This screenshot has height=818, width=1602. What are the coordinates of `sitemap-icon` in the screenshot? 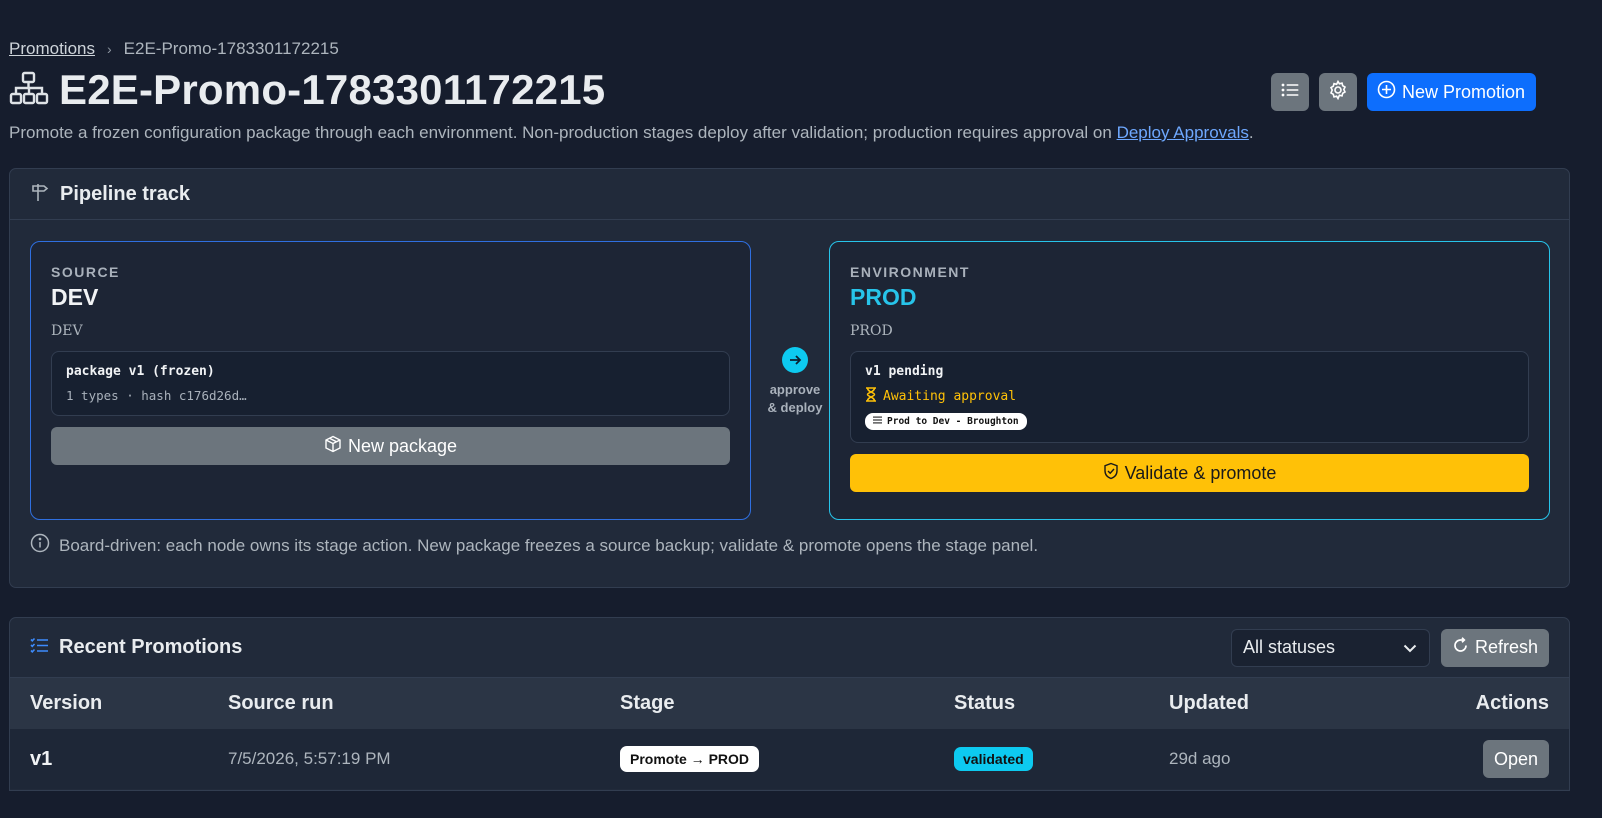 It's located at (29, 90).